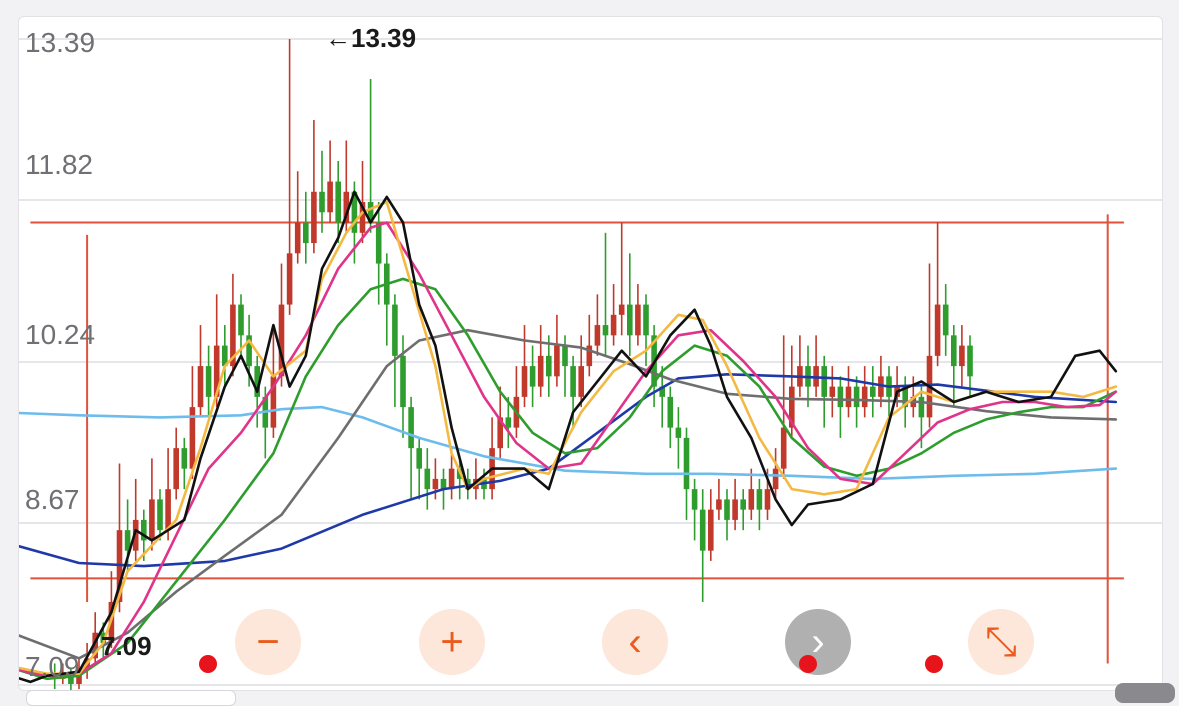 This screenshot has height=706, width=1179. I want to click on fullscreen-button: ⤡, so click(1001, 642).